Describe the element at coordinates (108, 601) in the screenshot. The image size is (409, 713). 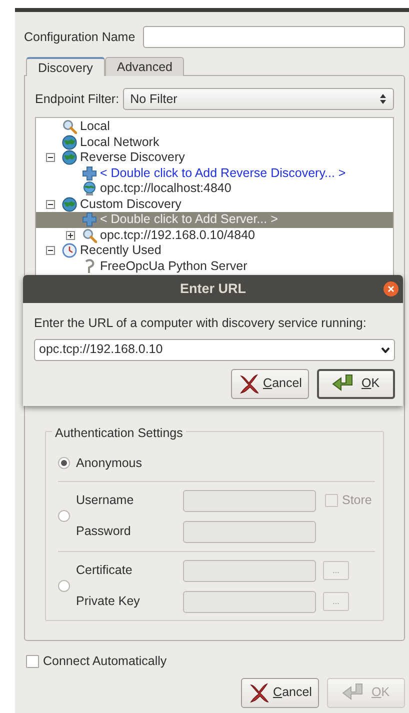
I see `field-label: Private Key` at that location.